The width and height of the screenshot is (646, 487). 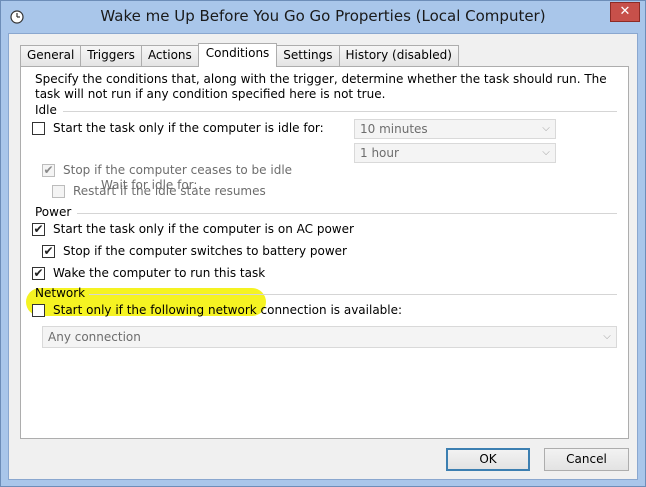 What do you see at coordinates (46, 110) in the screenshot?
I see `idle-group-label: Idle` at bounding box center [46, 110].